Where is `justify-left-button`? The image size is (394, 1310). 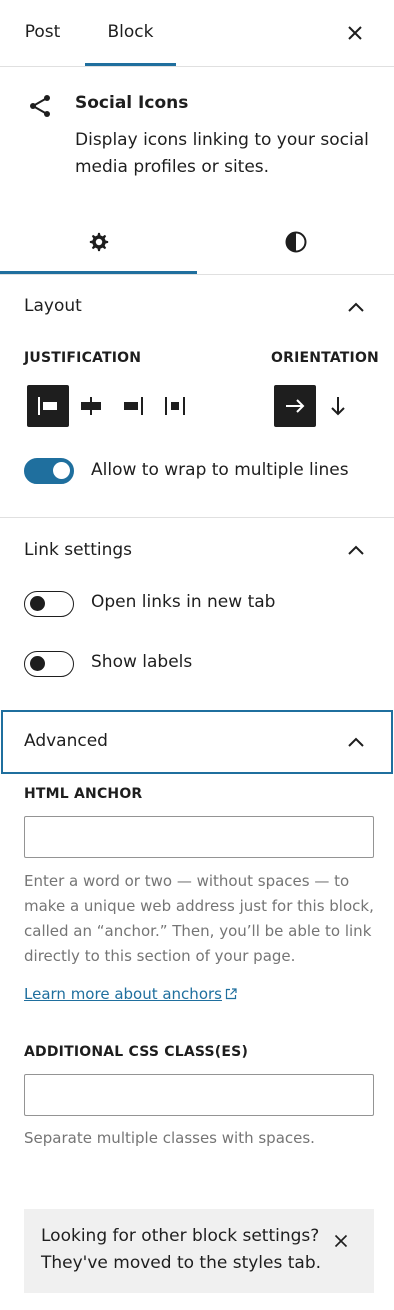 justify-left-button is located at coordinates (48, 406).